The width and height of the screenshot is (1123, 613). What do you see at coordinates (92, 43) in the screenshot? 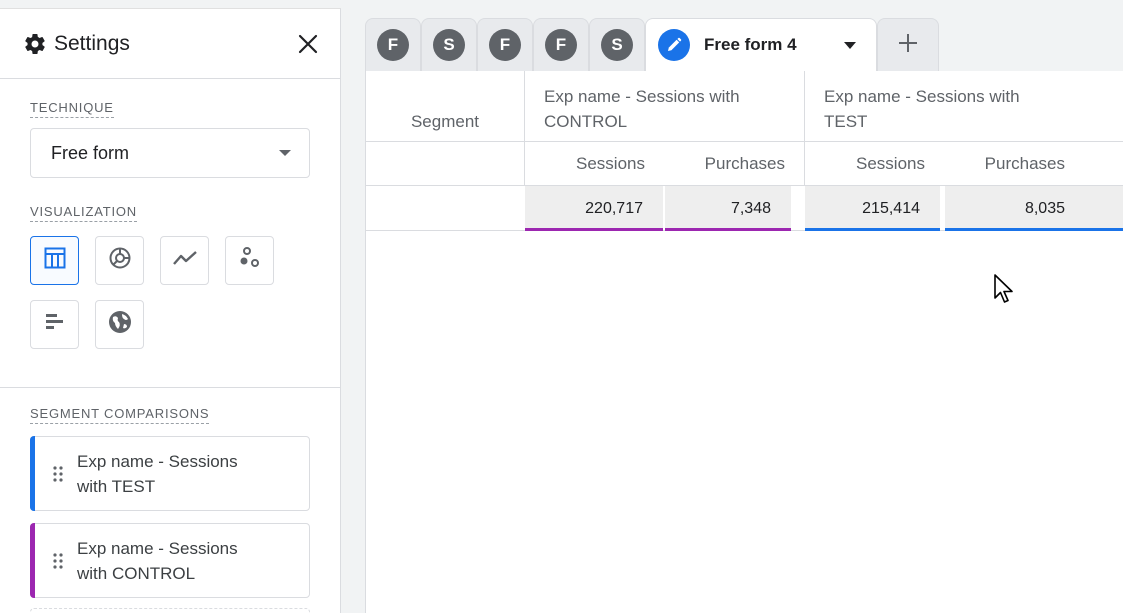
I see `settings-title: Settings` at bounding box center [92, 43].